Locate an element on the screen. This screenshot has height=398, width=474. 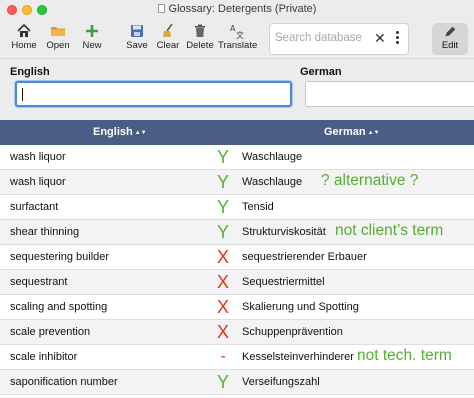
translate-icon: A文 is located at coordinates (237, 31).